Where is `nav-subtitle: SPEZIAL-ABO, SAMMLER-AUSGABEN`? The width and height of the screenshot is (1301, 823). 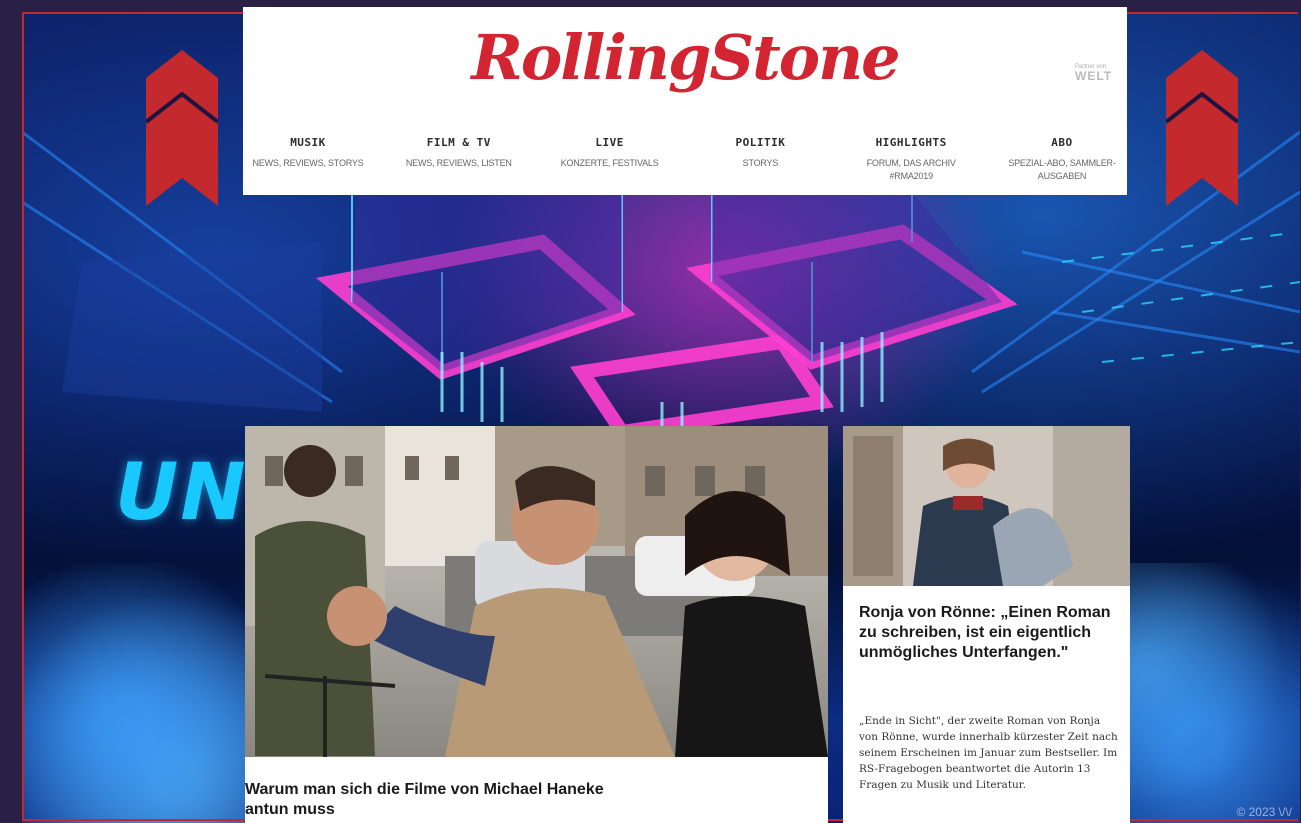
nav-subtitle: SPEZIAL-ABO, SAMMLER-AUSGABEN is located at coordinates (1062, 169).